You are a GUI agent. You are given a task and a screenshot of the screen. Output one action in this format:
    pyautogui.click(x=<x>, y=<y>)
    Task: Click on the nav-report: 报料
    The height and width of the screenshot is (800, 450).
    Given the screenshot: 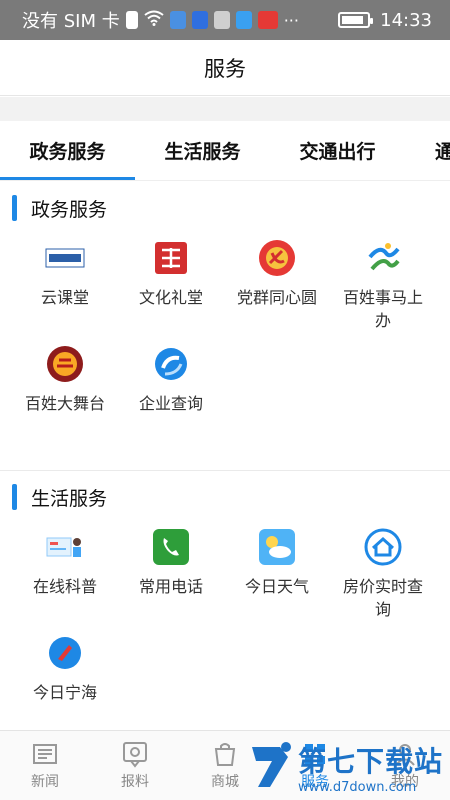 What is the action you would take?
    pyautogui.click(x=135, y=765)
    